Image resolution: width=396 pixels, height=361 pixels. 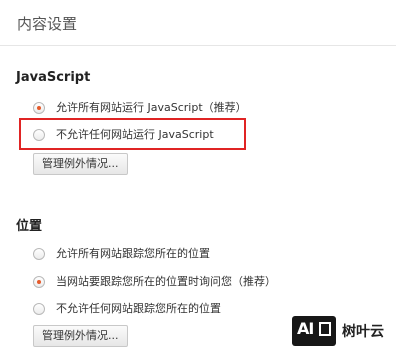 I want to click on javascript-section-heading: JavaScript, so click(x=53, y=77).